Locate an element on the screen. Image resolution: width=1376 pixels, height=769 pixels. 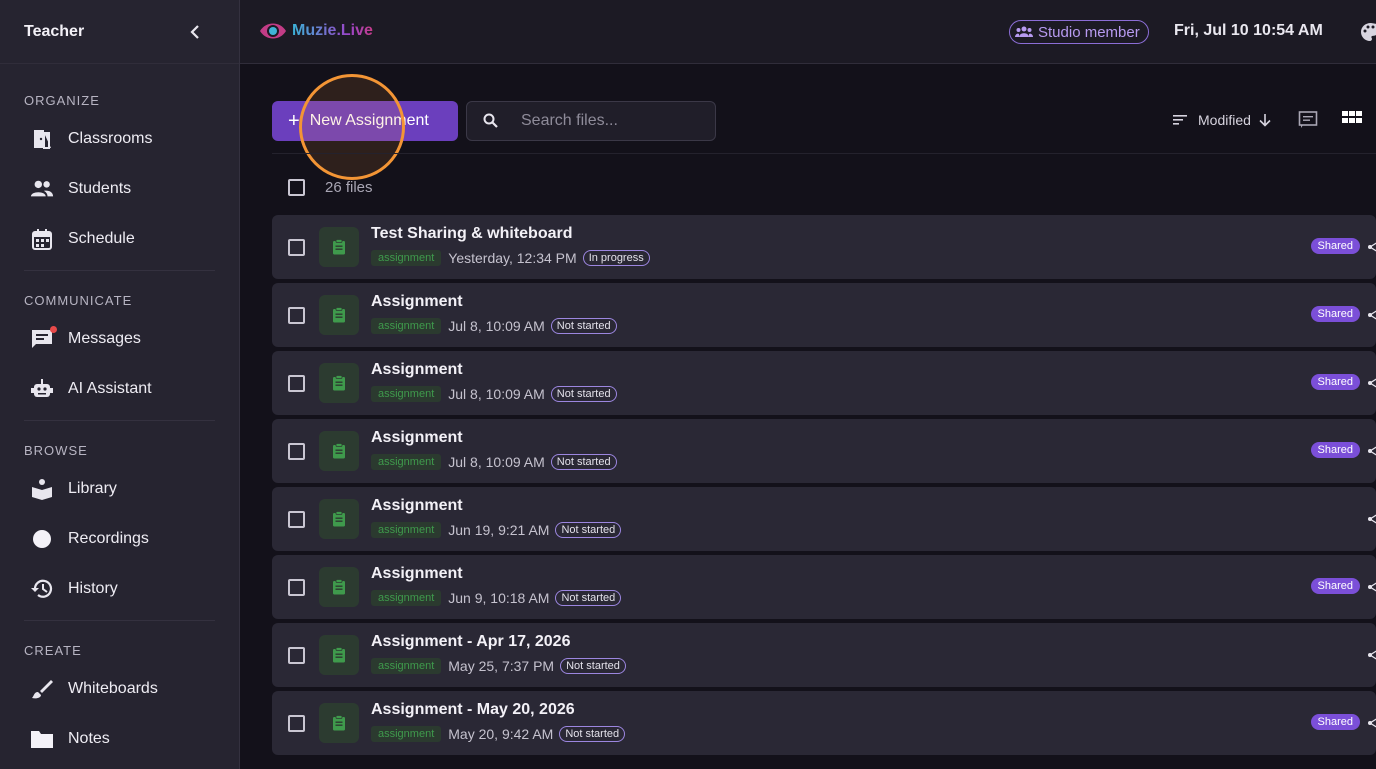
sidebar-item-label: Whiteboards is located at coordinates (113, 688).